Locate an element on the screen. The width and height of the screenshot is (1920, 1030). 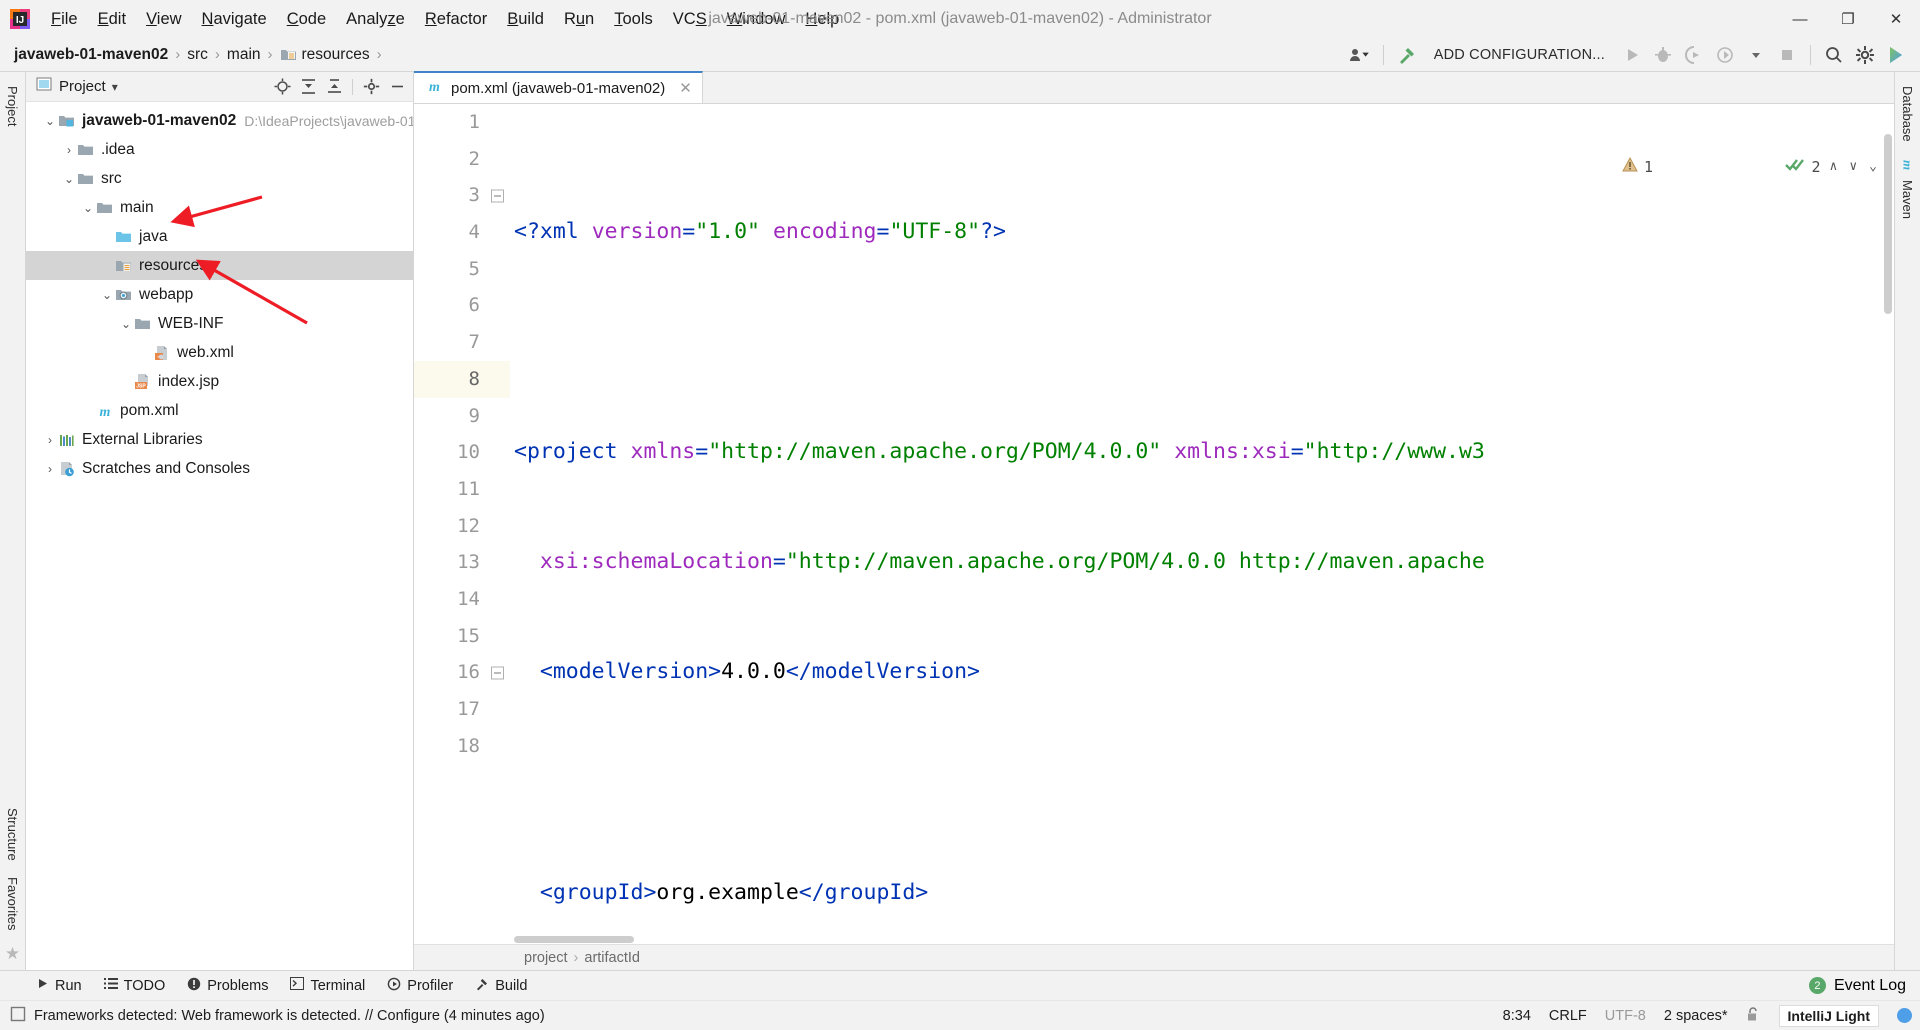
collapse-all-icon is located at coordinates (334, 87).